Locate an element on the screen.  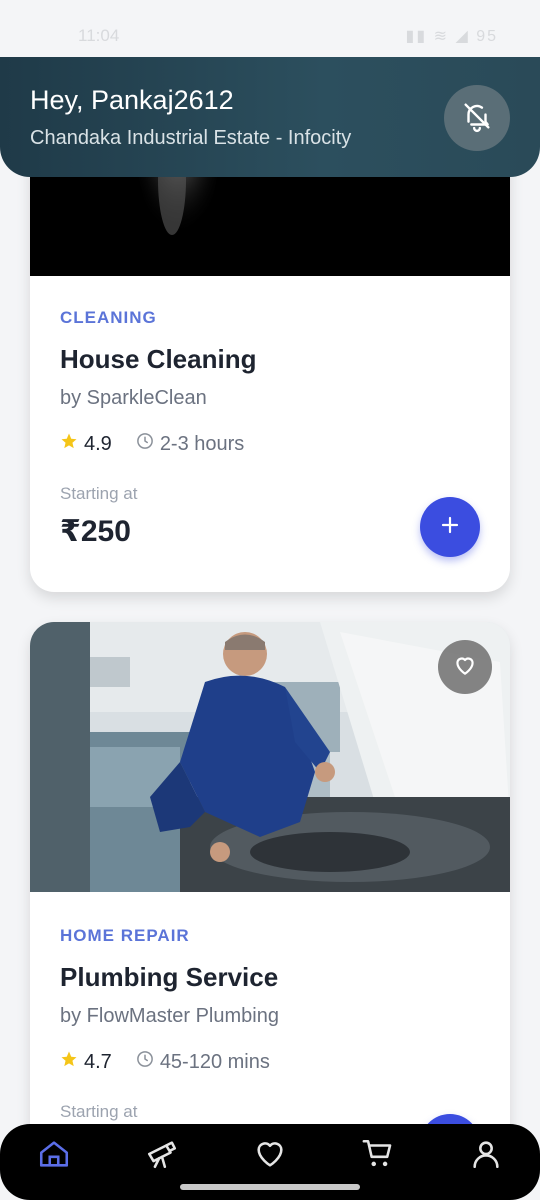
bottom-nav is located at coordinates (270, 1162).